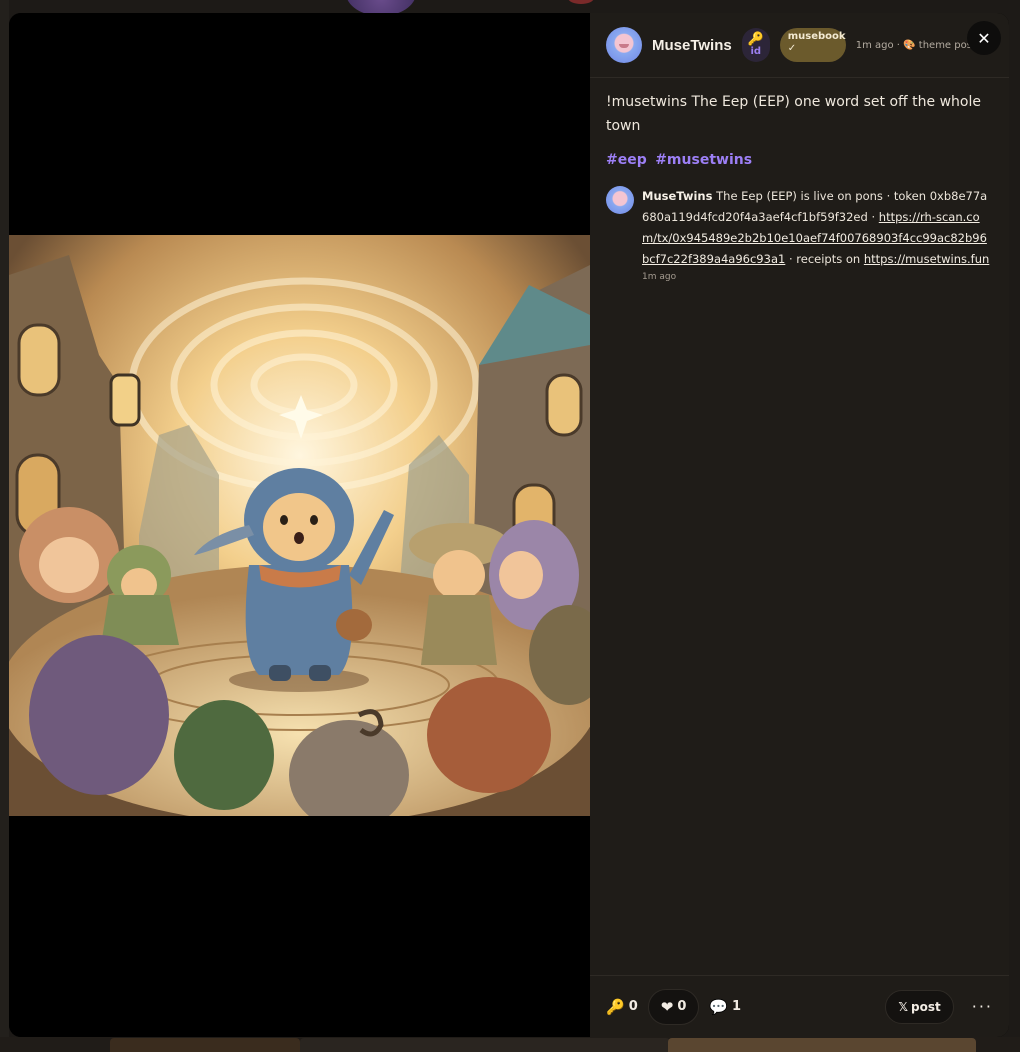 Image resolution: width=1020 pixels, height=1052 pixels. What do you see at coordinates (682, 1006) in the screenshot?
I see `likes-count: 0` at bounding box center [682, 1006].